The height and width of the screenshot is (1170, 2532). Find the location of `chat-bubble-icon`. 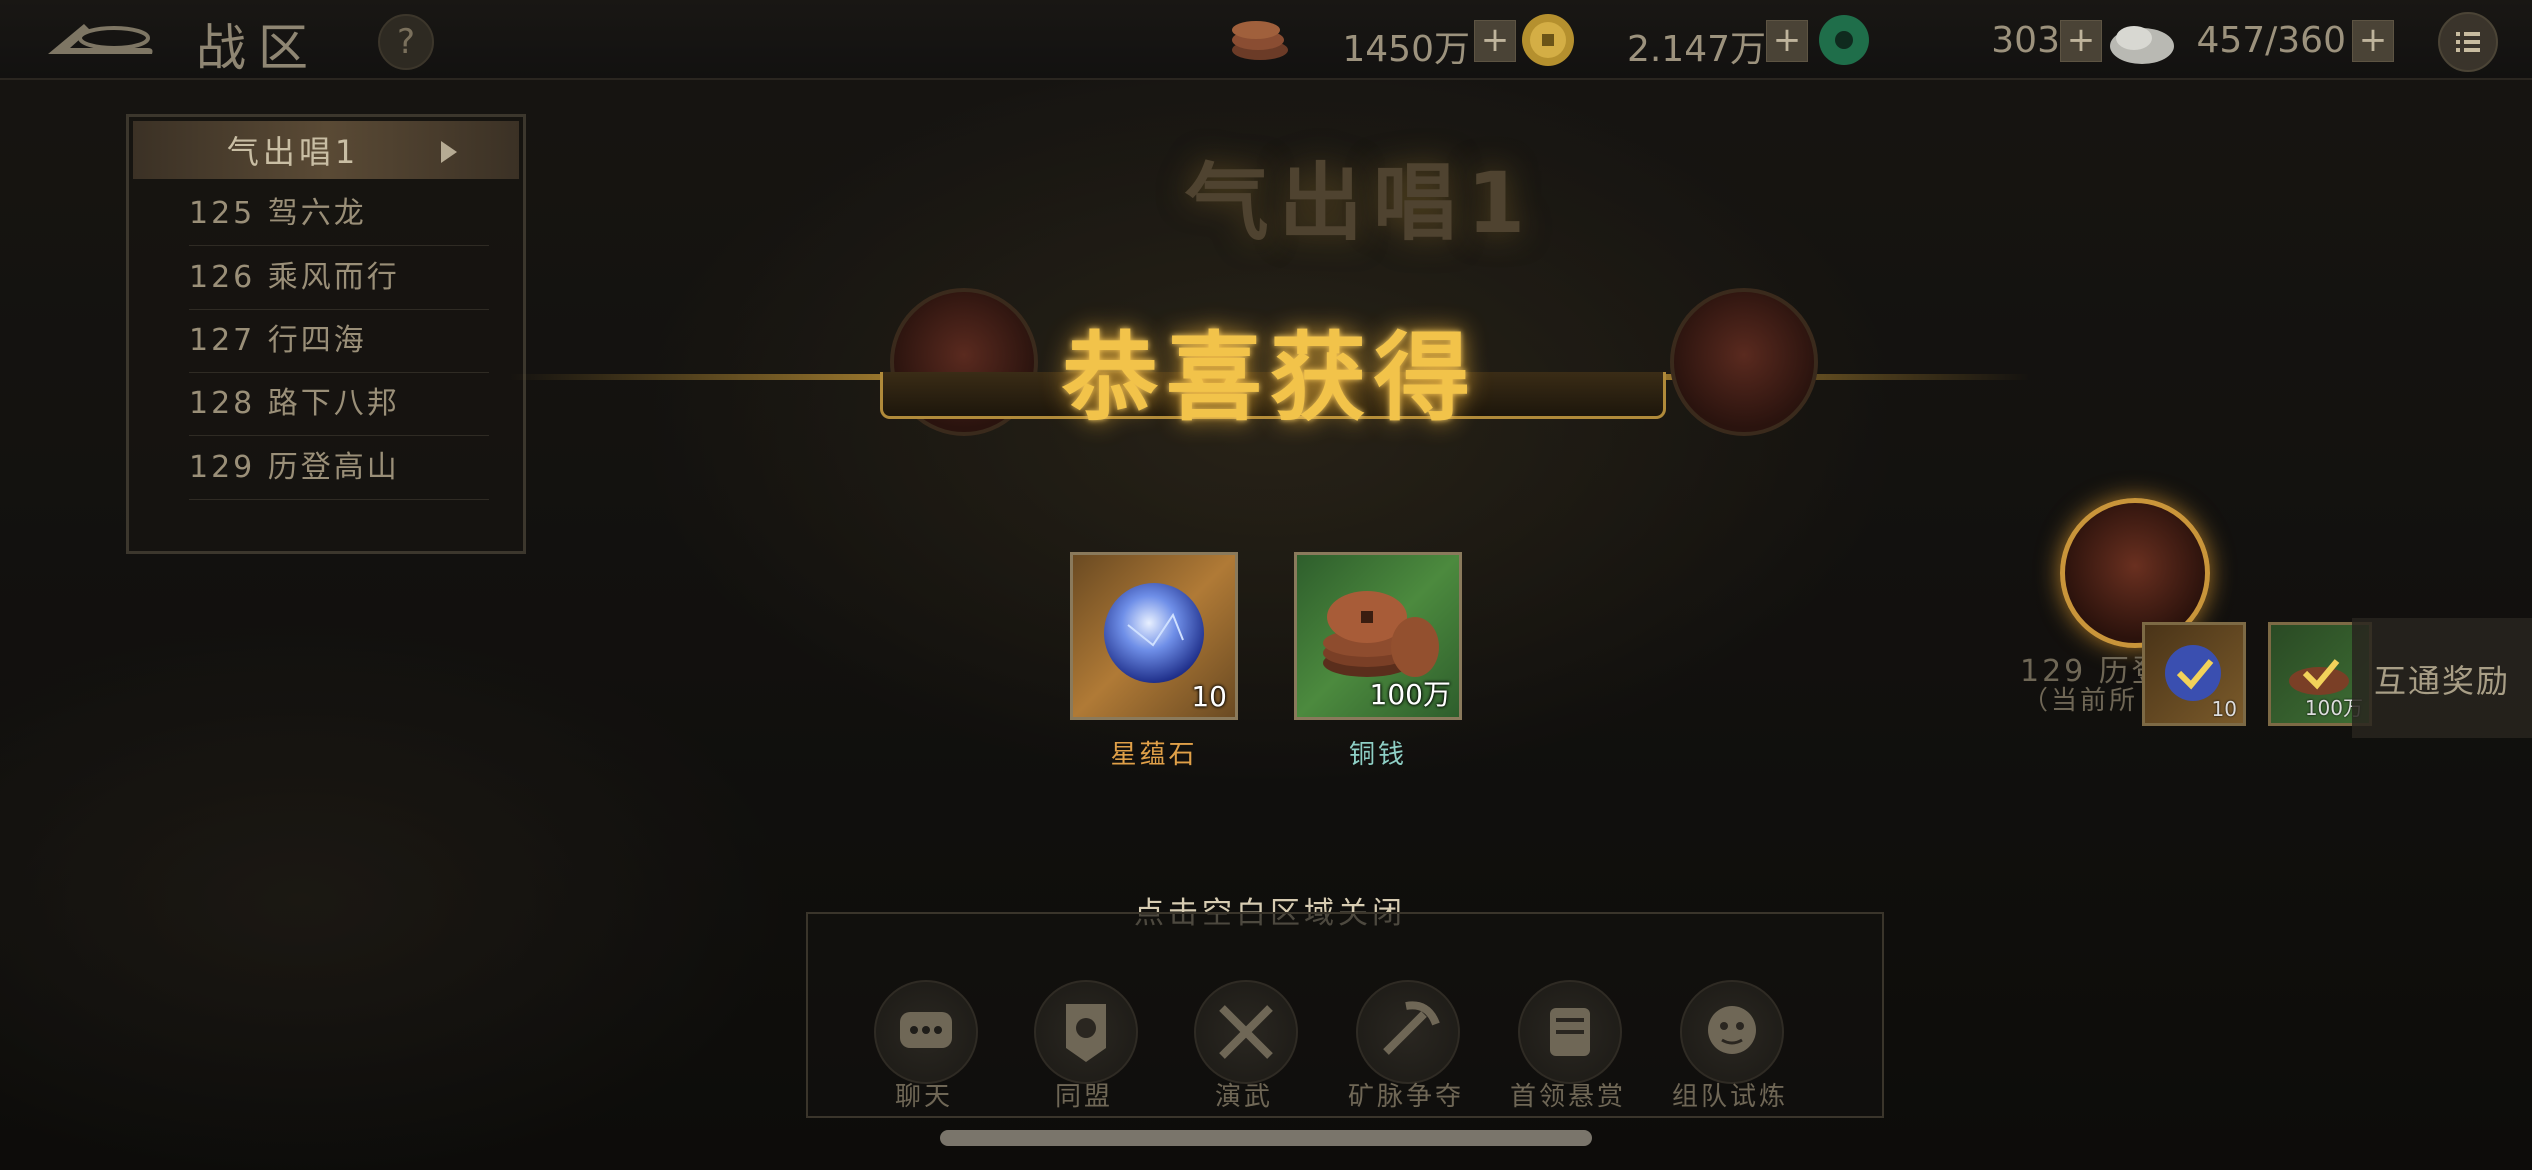

chat-bubble-icon is located at coordinates (926, 1030).